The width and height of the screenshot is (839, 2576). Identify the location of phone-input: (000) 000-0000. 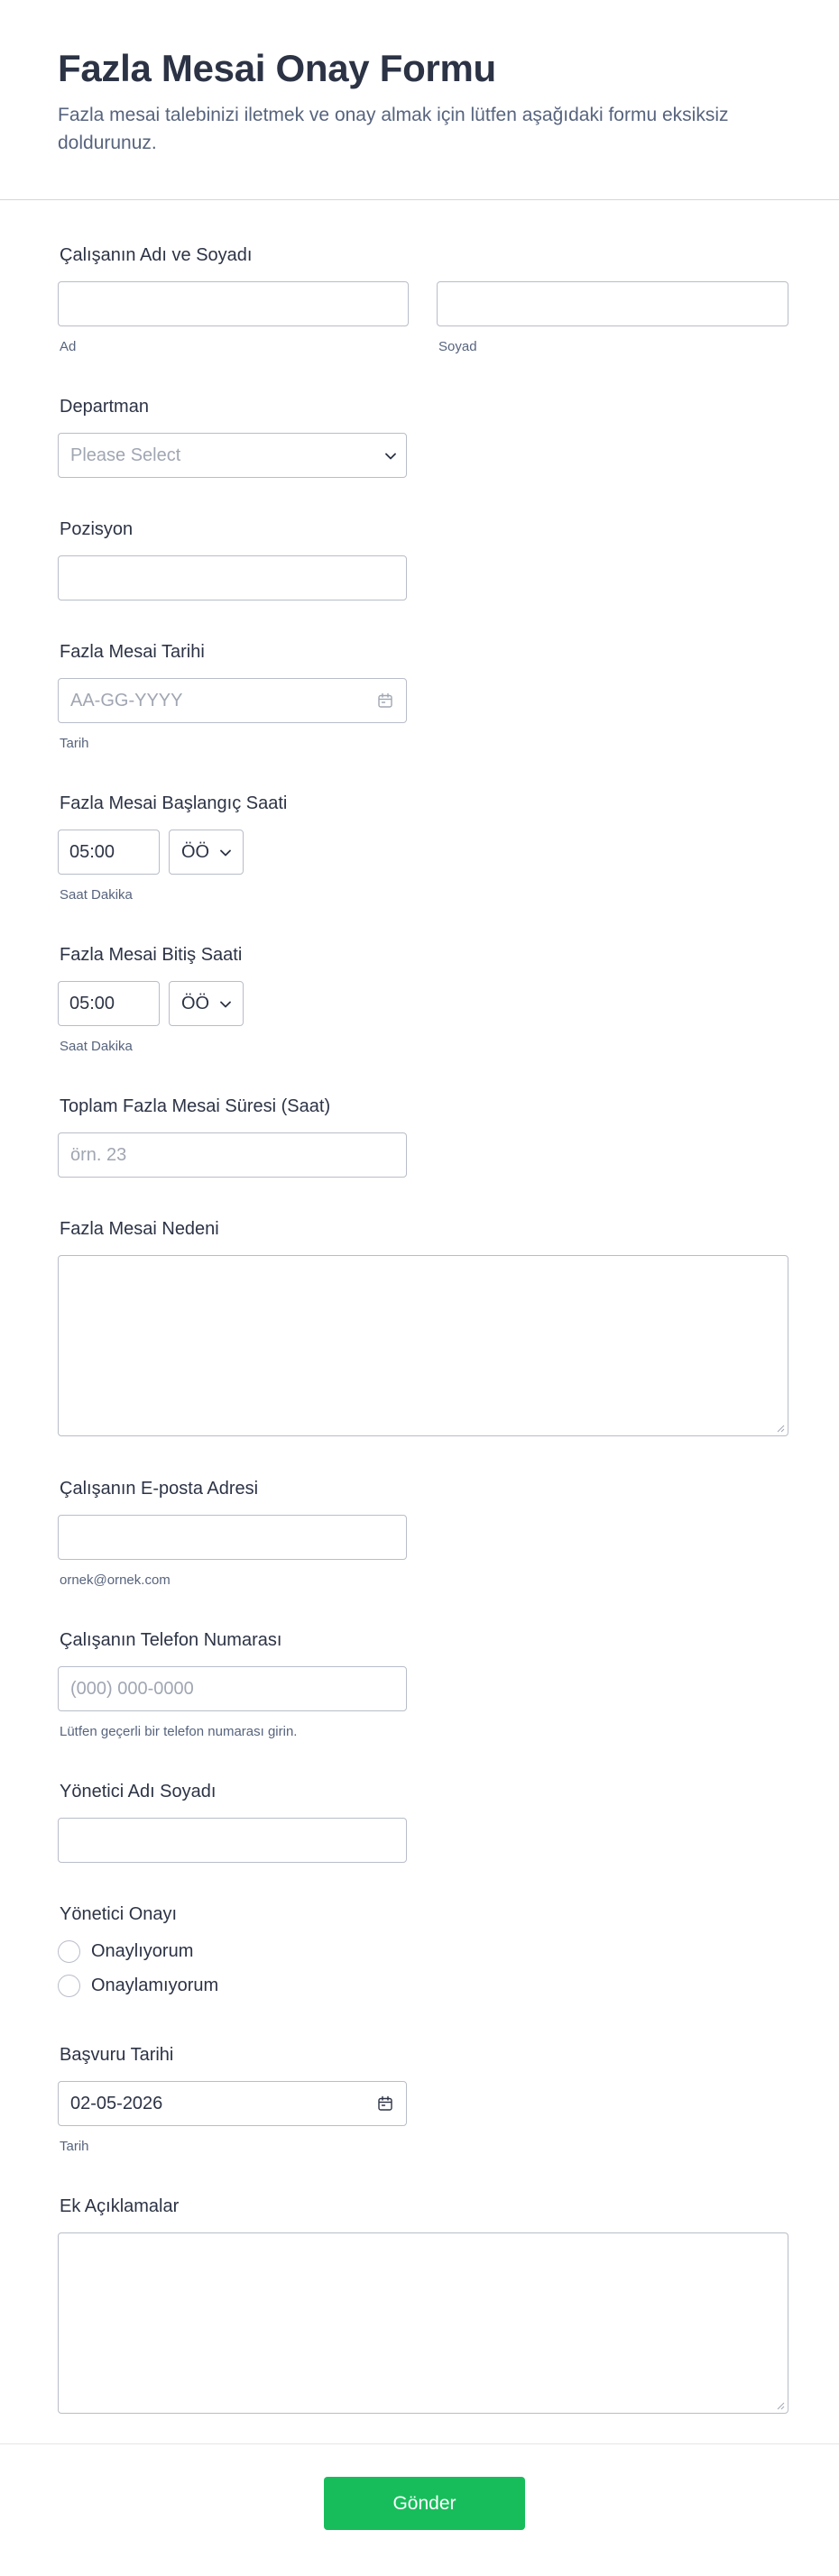
(232, 1688).